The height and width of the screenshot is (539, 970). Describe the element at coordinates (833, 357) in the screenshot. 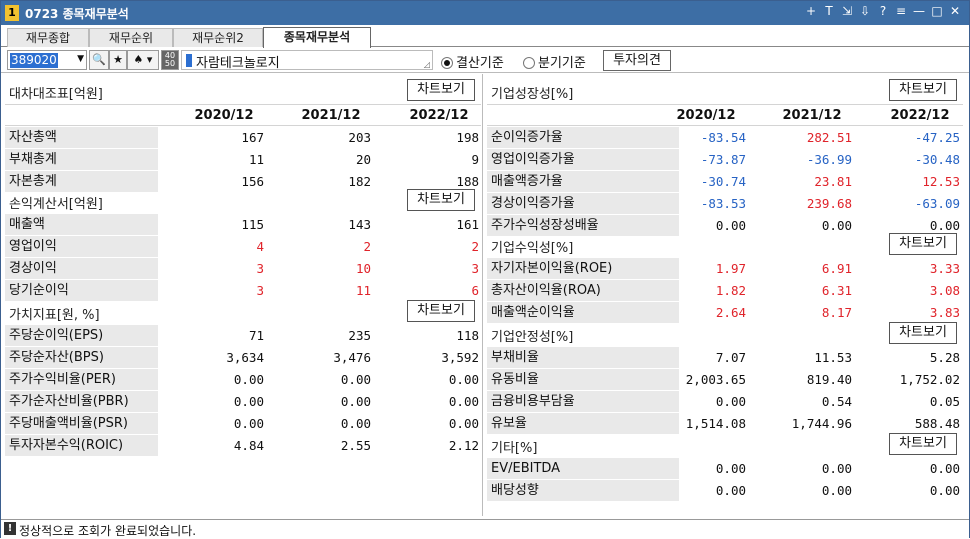

I see `cell-value: 11.53` at that location.